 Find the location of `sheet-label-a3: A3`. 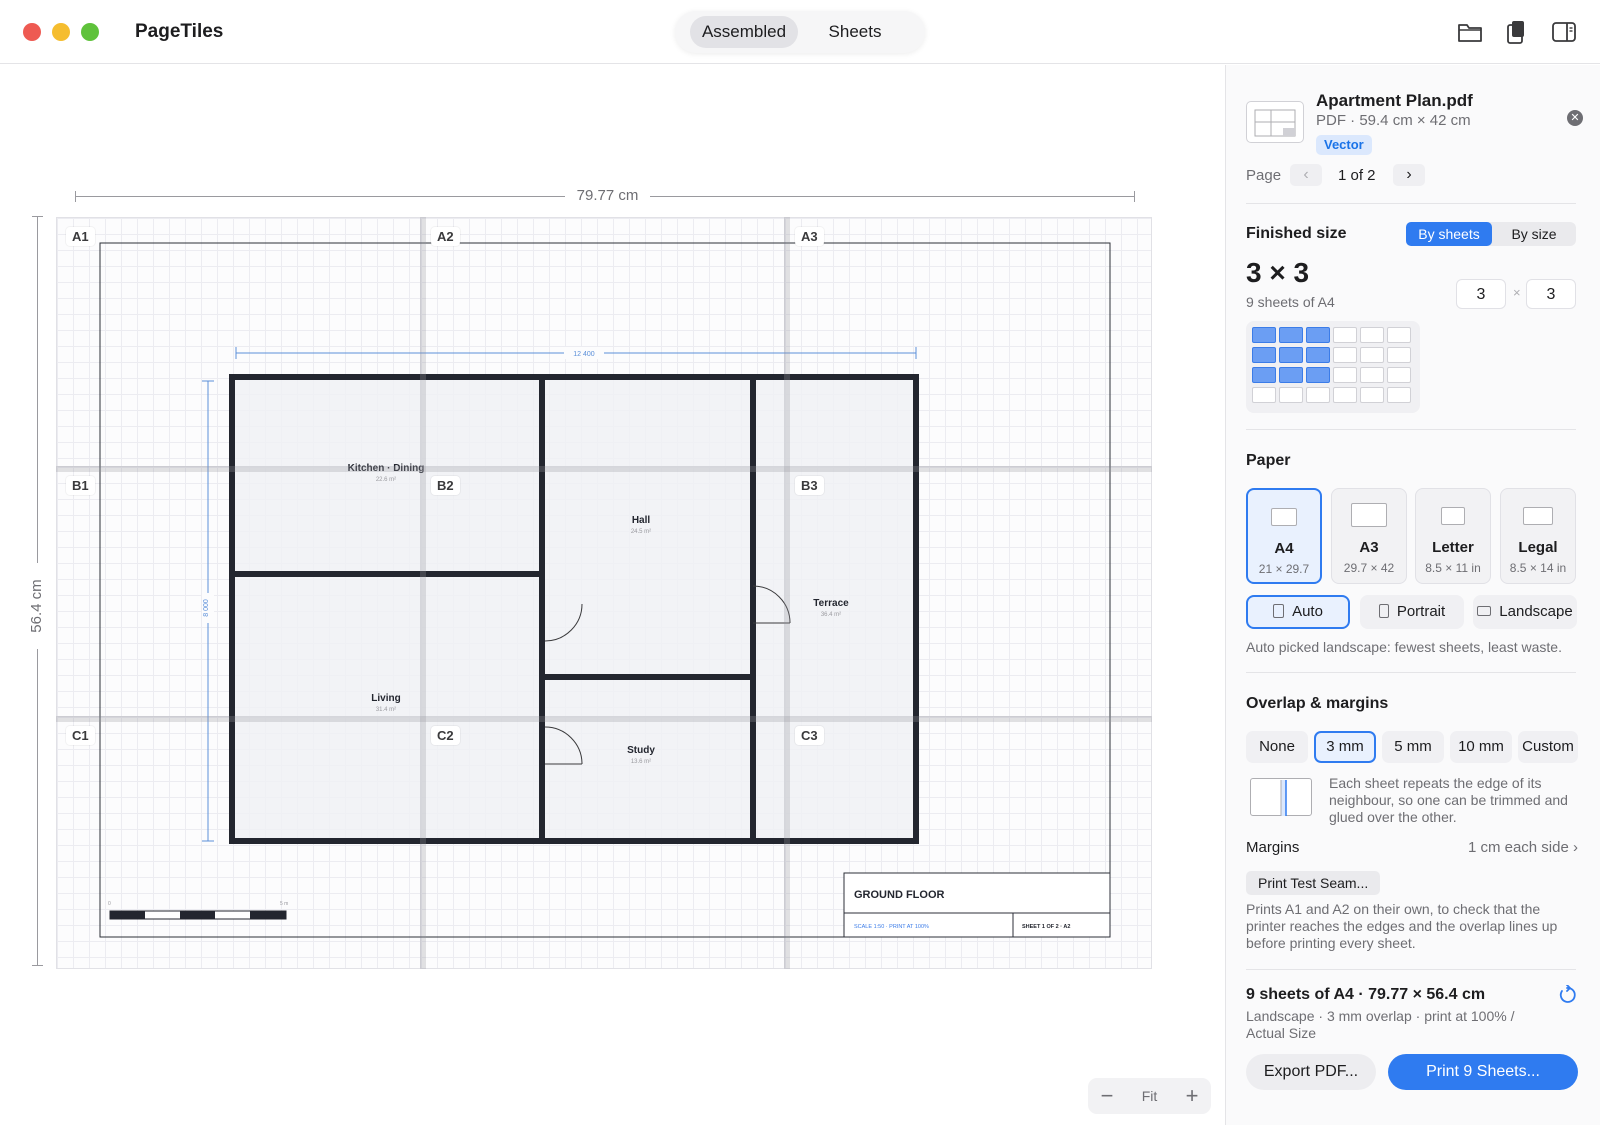

sheet-label-a3: A3 is located at coordinates (809, 236).